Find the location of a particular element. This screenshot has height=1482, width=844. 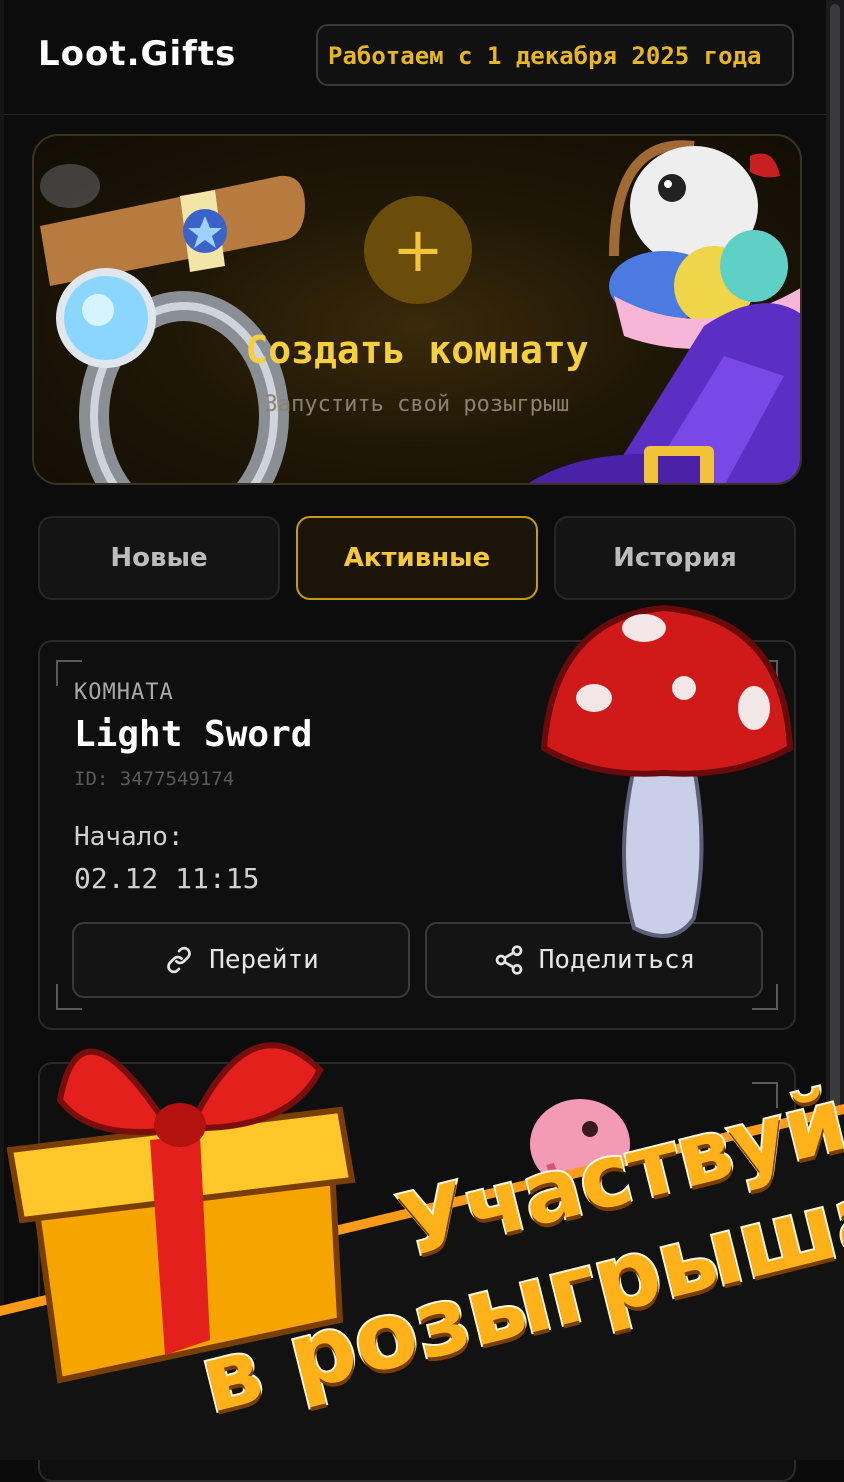

tab-active: Активные is located at coordinates (417, 558).